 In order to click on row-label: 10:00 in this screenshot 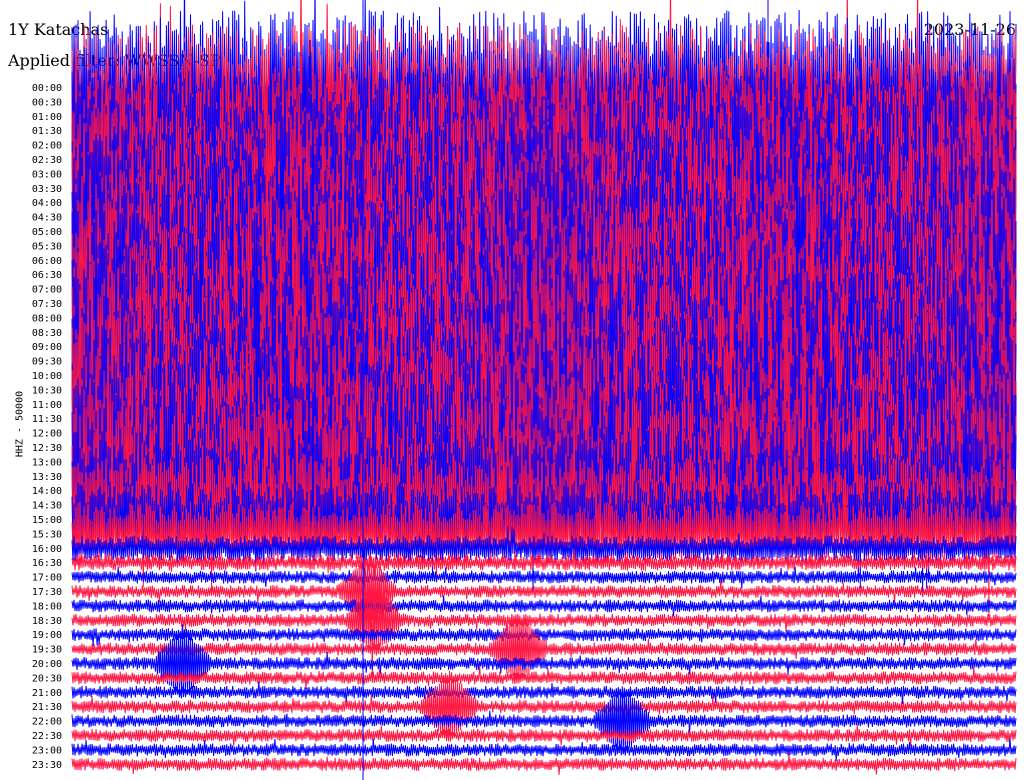, I will do `click(47, 376)`.